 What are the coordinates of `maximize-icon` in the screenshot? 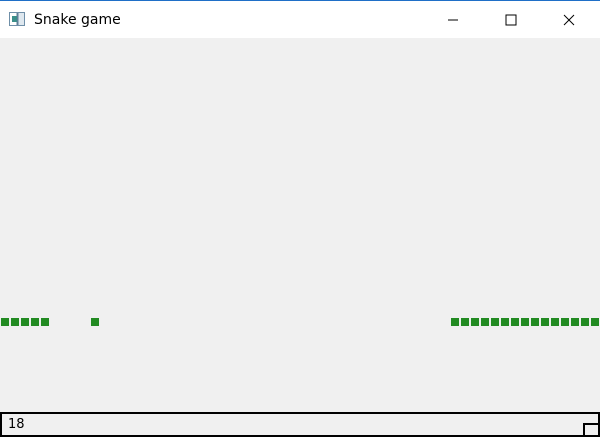 It's located at (511, 19).